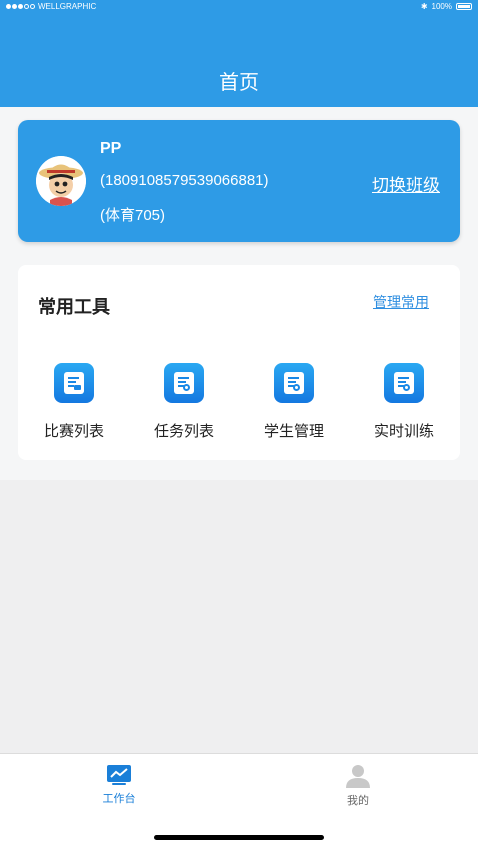 This screenshot has height=850, width=478. I want to click on avatar, so click(61, 181).